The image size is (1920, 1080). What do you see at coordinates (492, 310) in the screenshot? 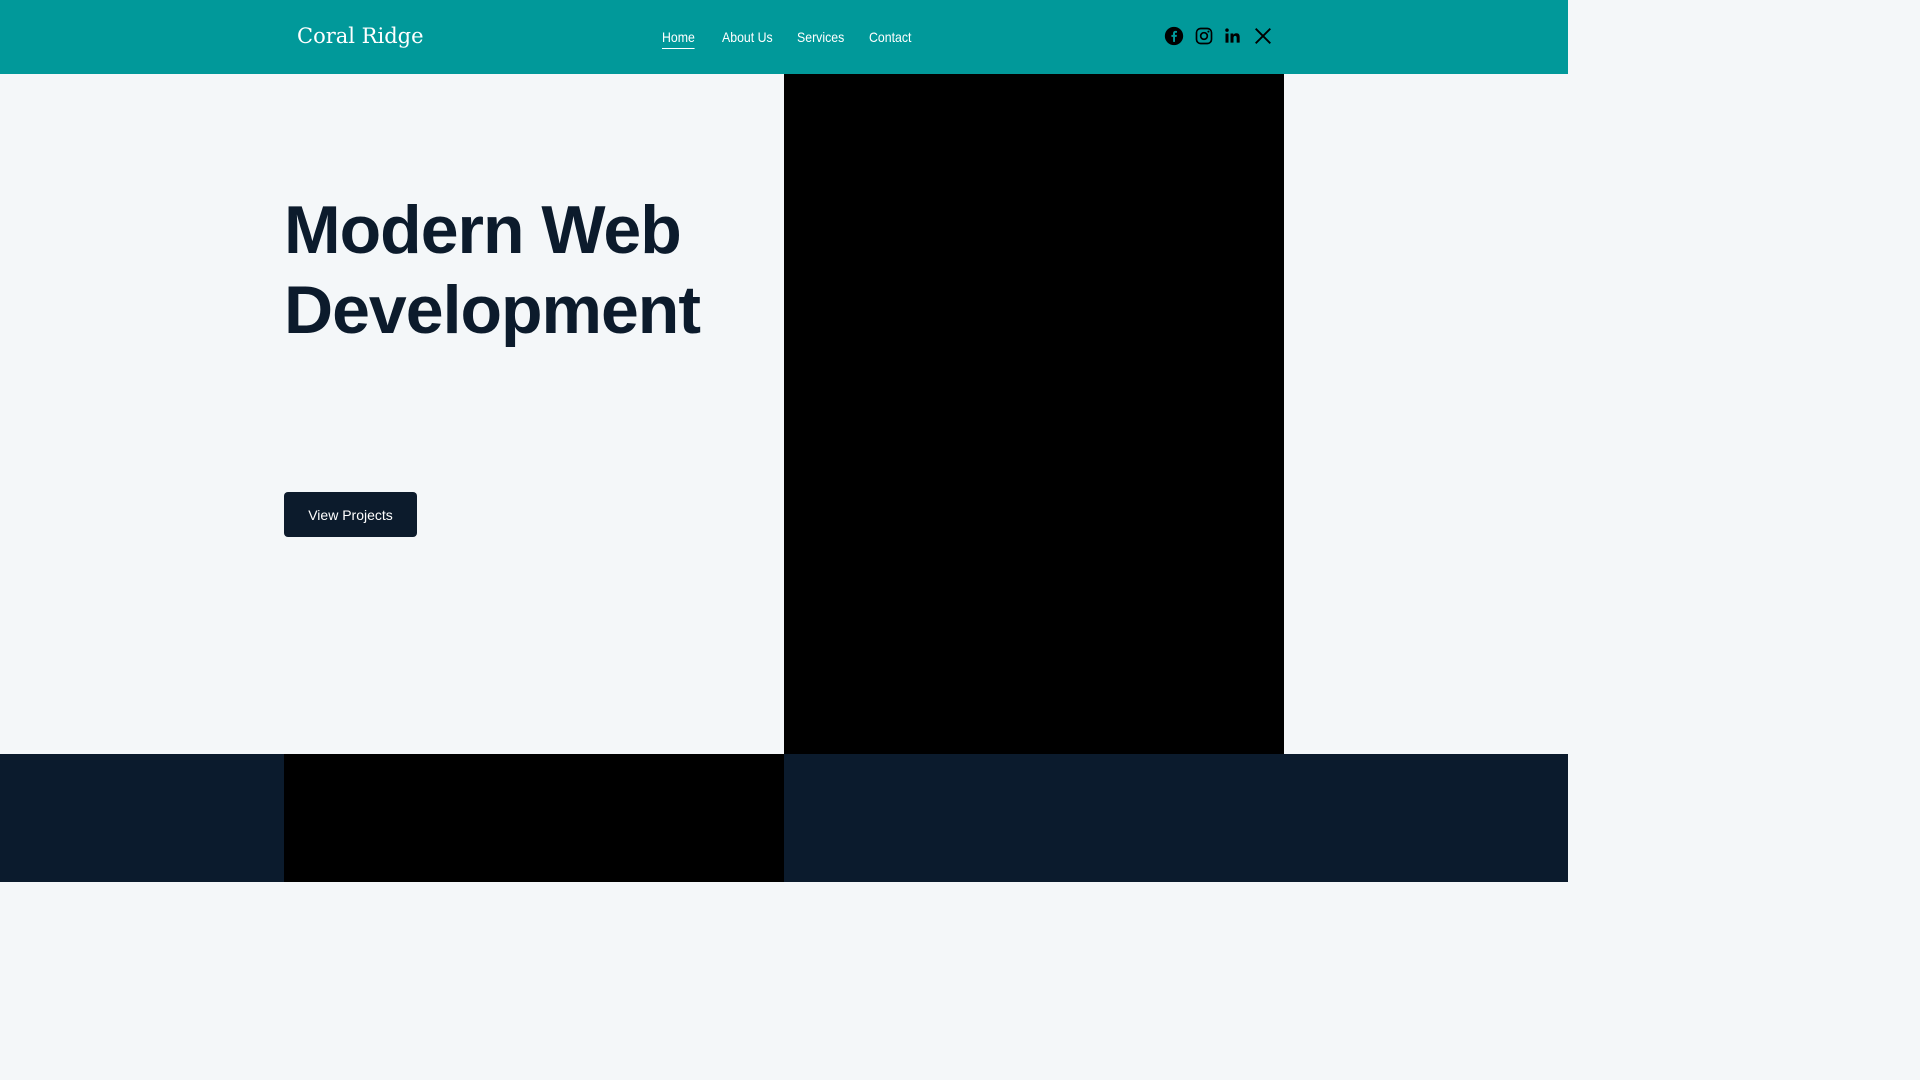
I see `hero-headline-line-2: Development` at bounding box center [492, 310].